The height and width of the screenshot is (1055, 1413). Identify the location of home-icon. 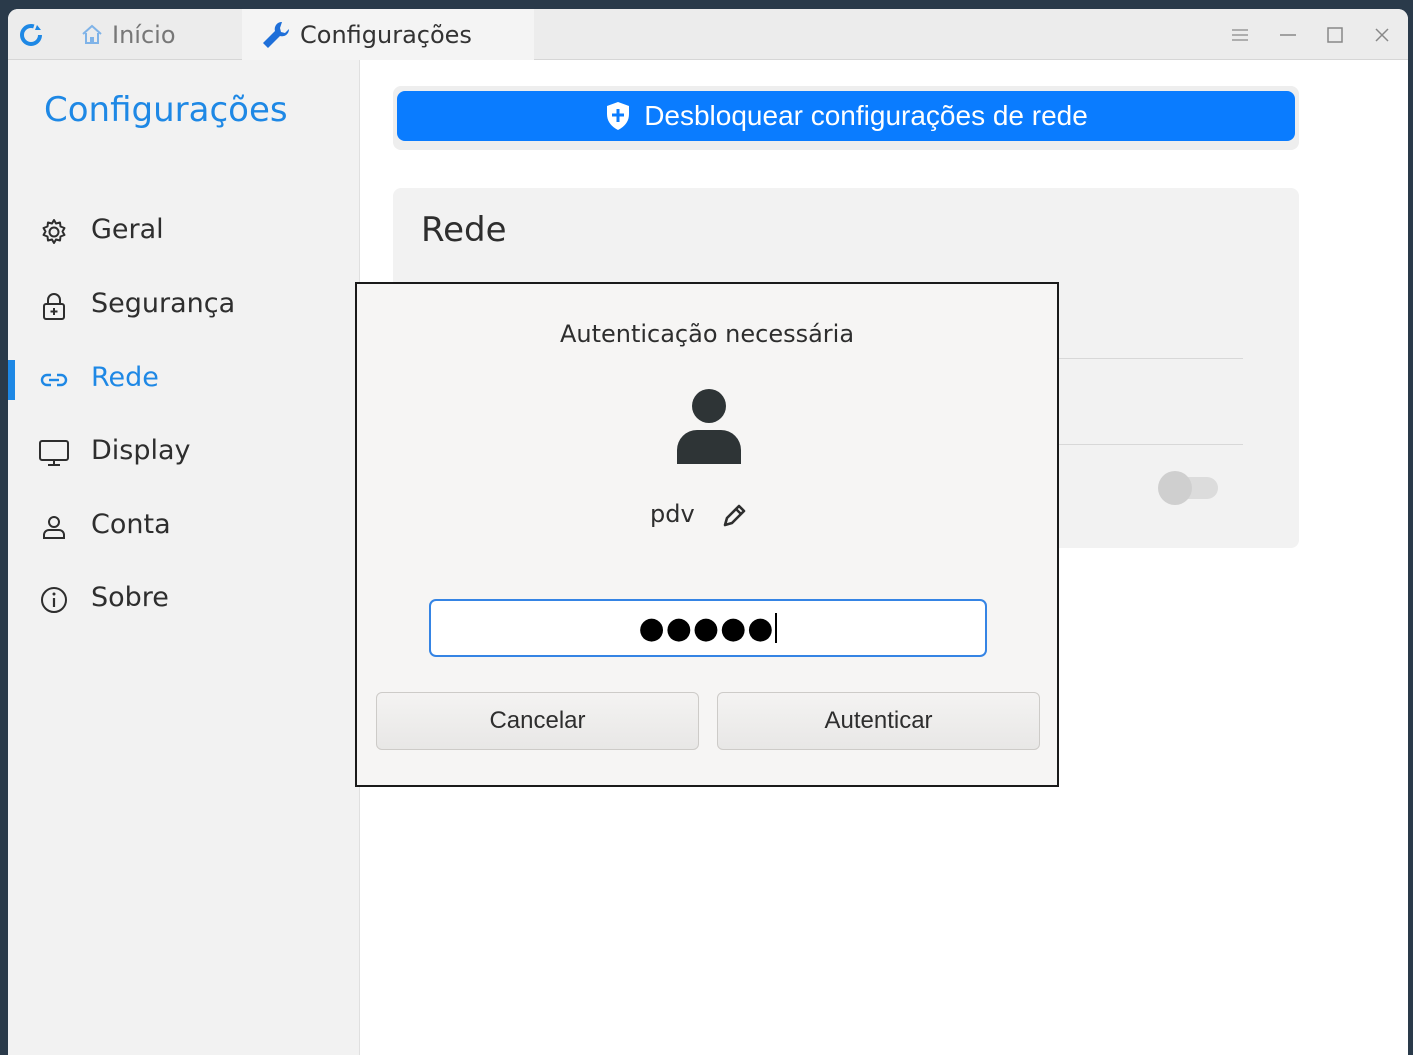
(92, 35).